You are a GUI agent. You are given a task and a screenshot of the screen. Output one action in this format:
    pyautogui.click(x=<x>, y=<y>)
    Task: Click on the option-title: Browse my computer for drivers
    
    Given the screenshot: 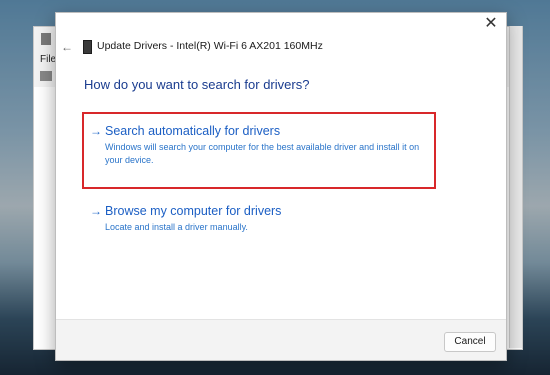 What is the action you would take?
    pyautogui.click(x=193, y=211)
    